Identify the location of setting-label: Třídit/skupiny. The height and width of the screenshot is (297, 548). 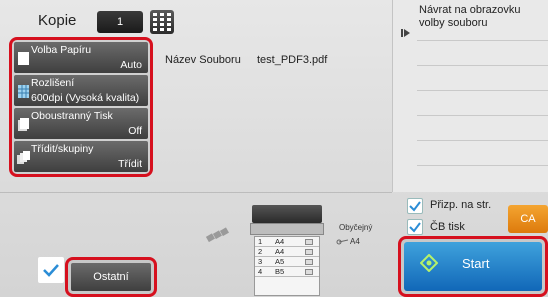
(62, 149).